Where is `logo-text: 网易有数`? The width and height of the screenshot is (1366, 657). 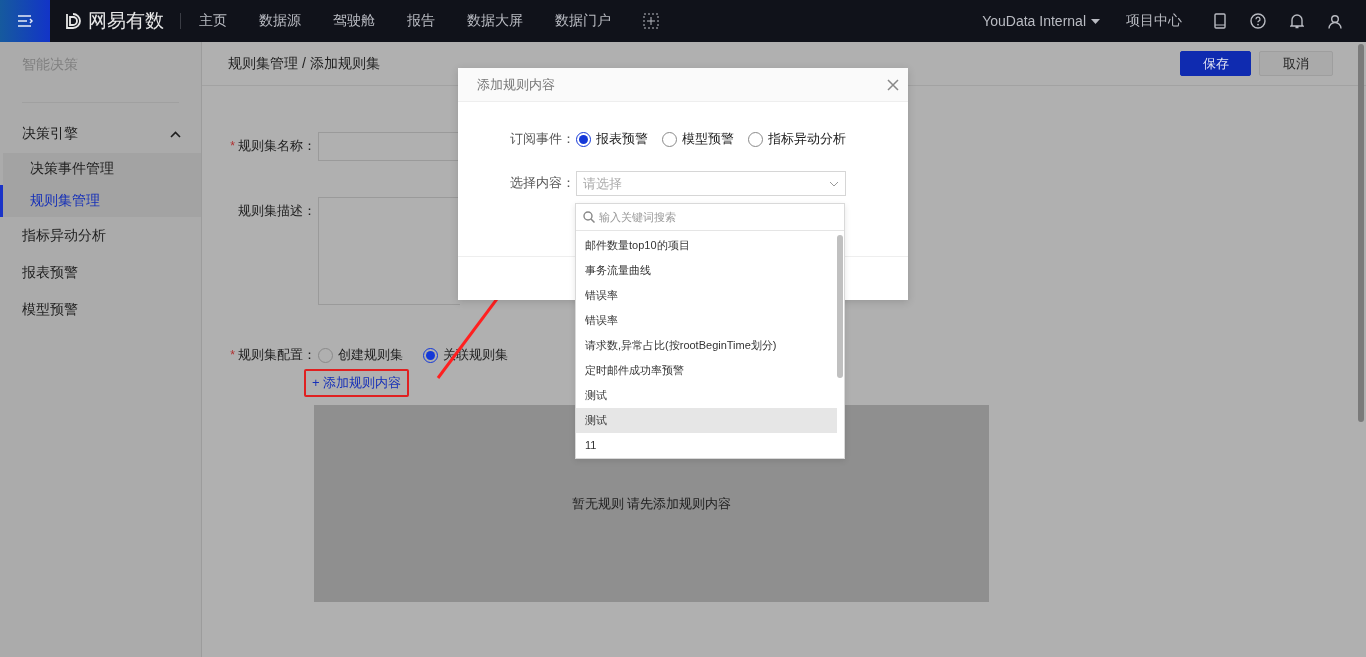 logo-text: 网易有数 is located at coordinates (126, 21).